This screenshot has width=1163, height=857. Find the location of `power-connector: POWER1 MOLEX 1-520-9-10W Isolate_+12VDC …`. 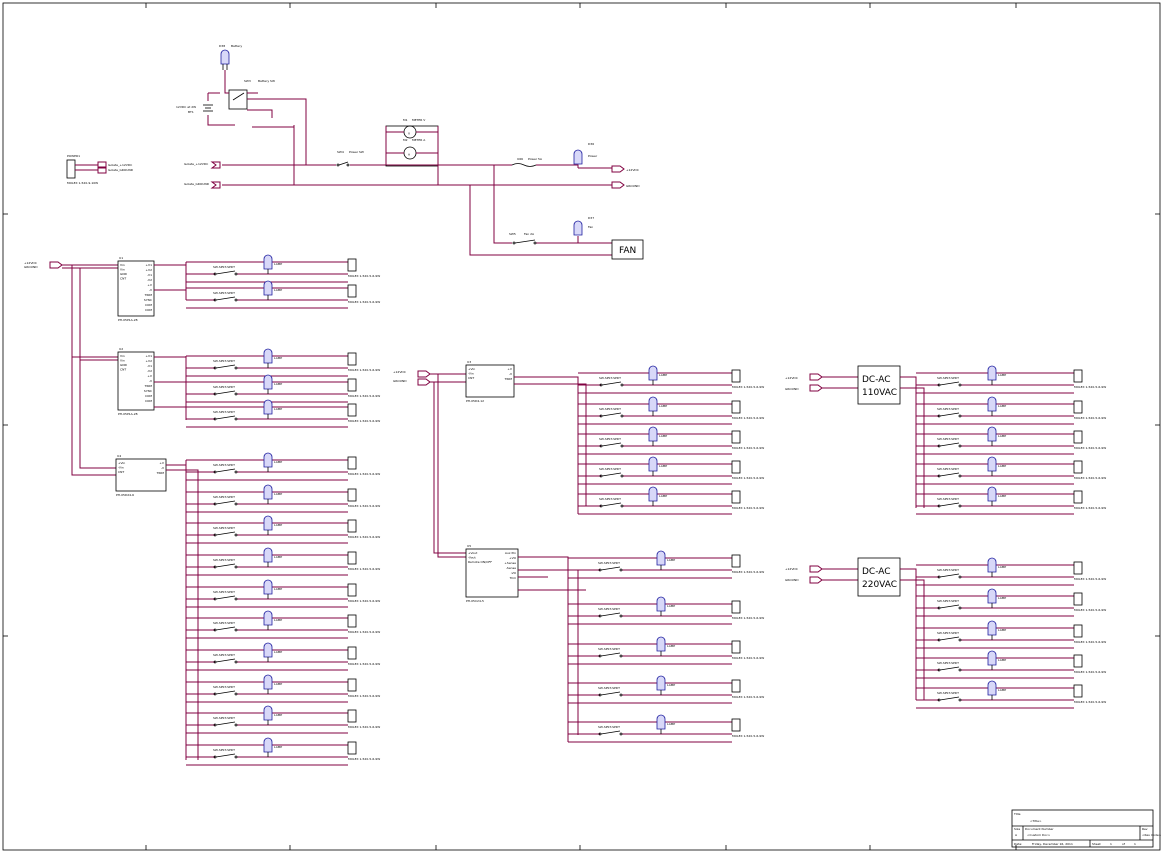

power-connector: POWER1 MOLEX 1-520-9-10W Isolate_+12VDC … is located at coordinates (100, 169).